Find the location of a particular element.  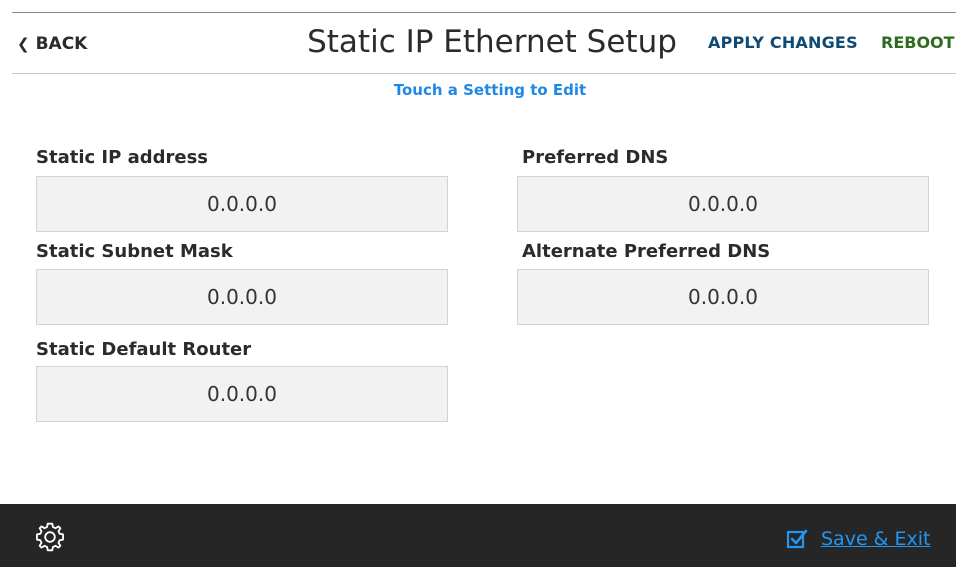

preferred-dns-label: Preferred DNS is located at coordinates (595, 157).